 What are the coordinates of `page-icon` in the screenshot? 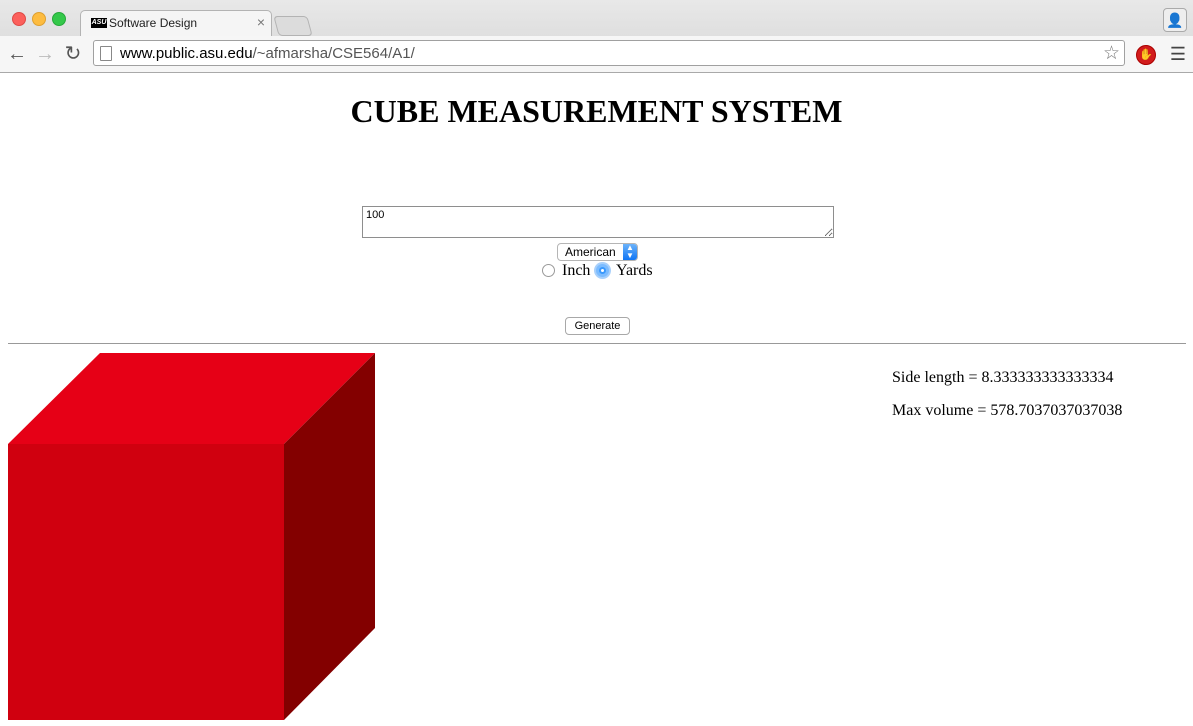 It's located at (106, 53).